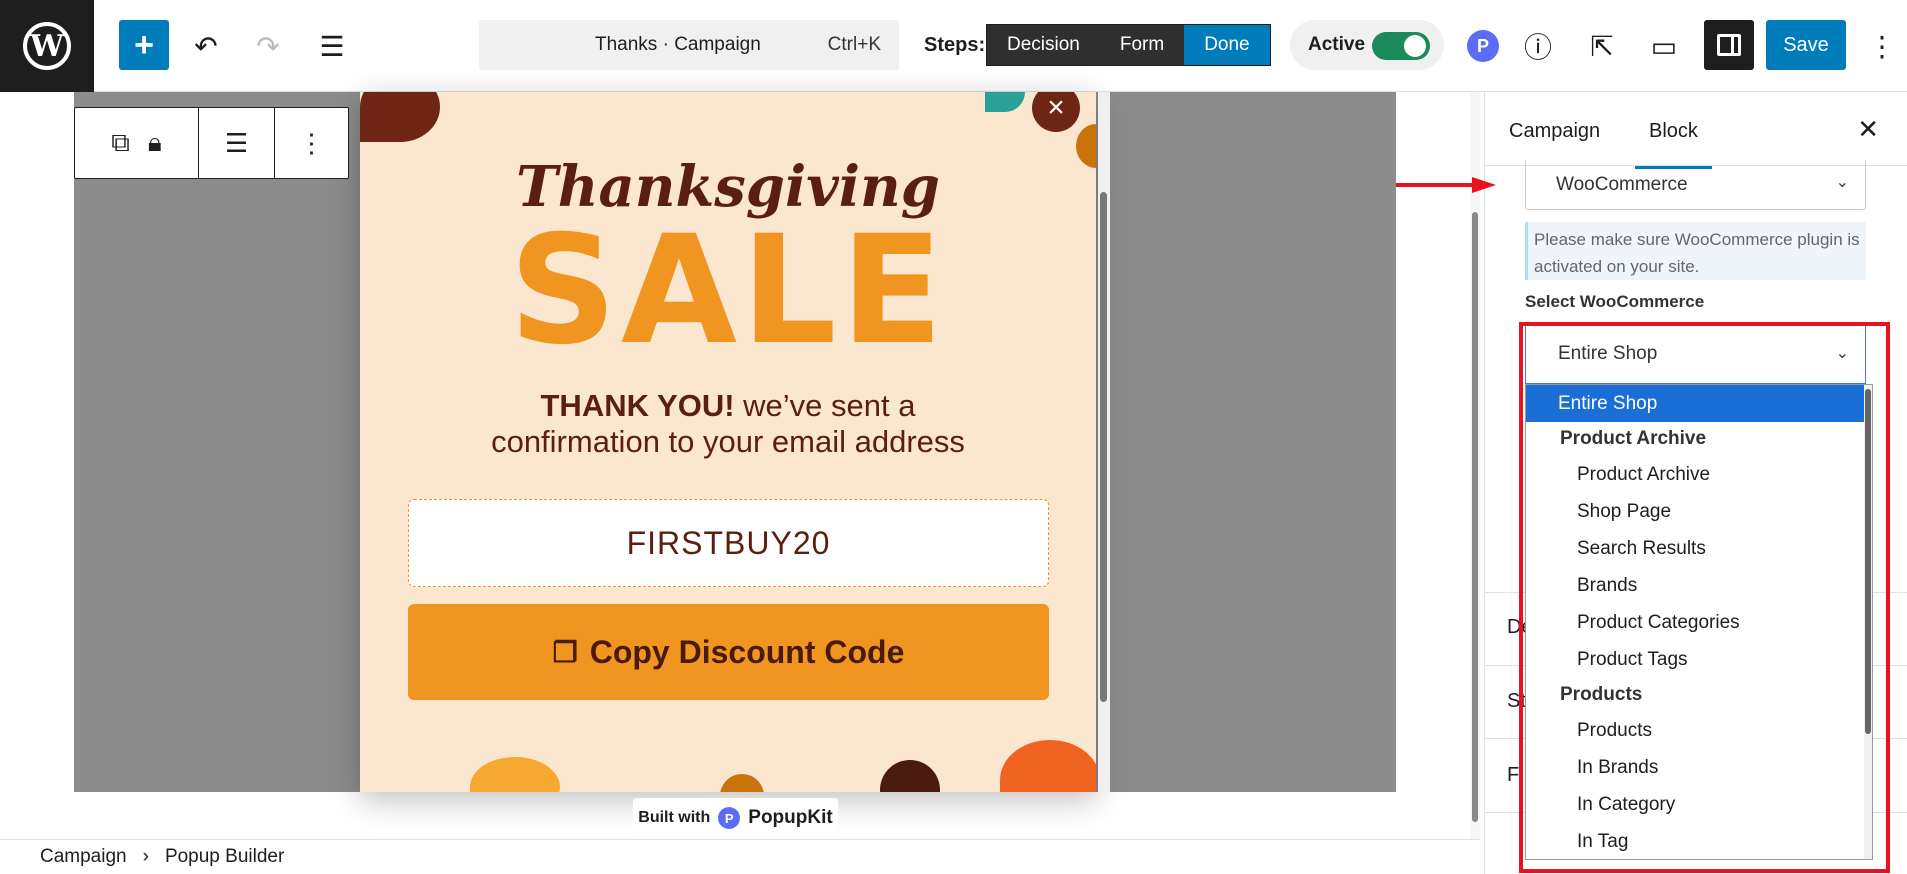  What do you see at coordinates (1699, 585) in the screenshot?
I see `option-brands: Brands` at bounding box center [1699, 585].